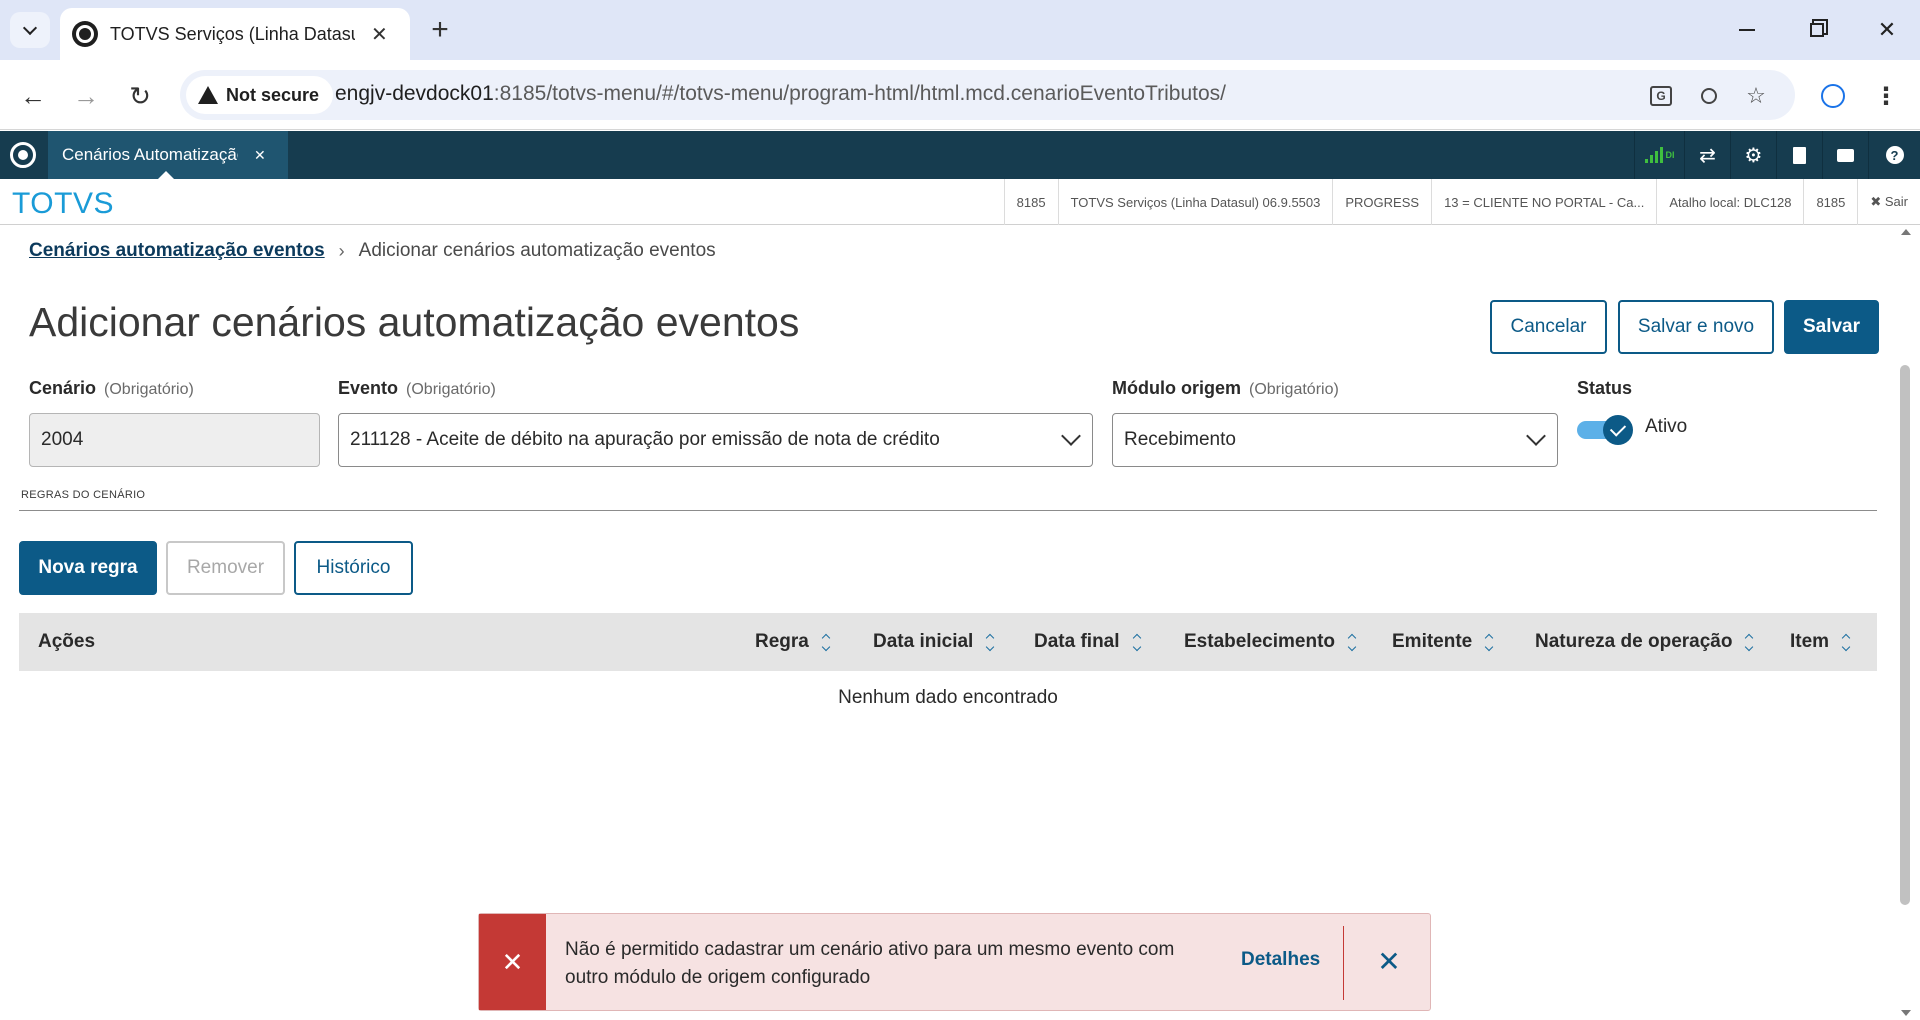 This screenshot has width=1920, height=1020. I want to click on restore-icon, so click(1817, 30).